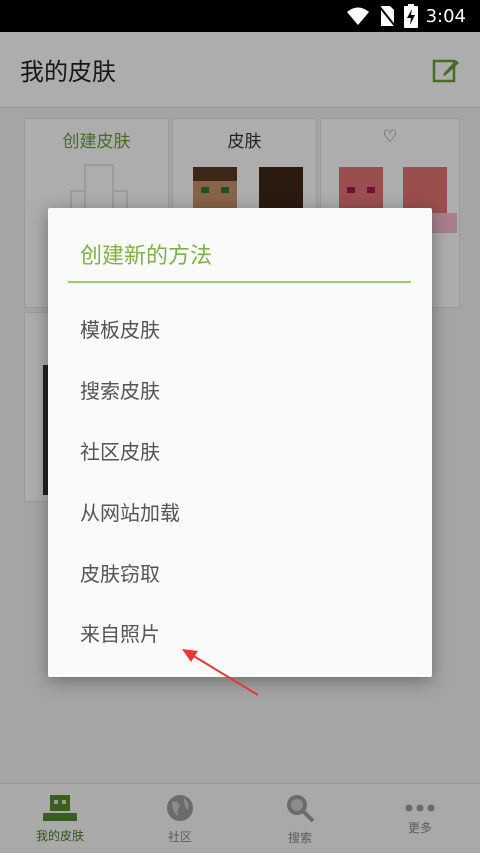 Image resolution: width=480 pixels, height=854 pixels. What do you see at coordinates (240, 16) in the screenshot?
I see `status-bar: 3:04` at bounding box center [240, 16].